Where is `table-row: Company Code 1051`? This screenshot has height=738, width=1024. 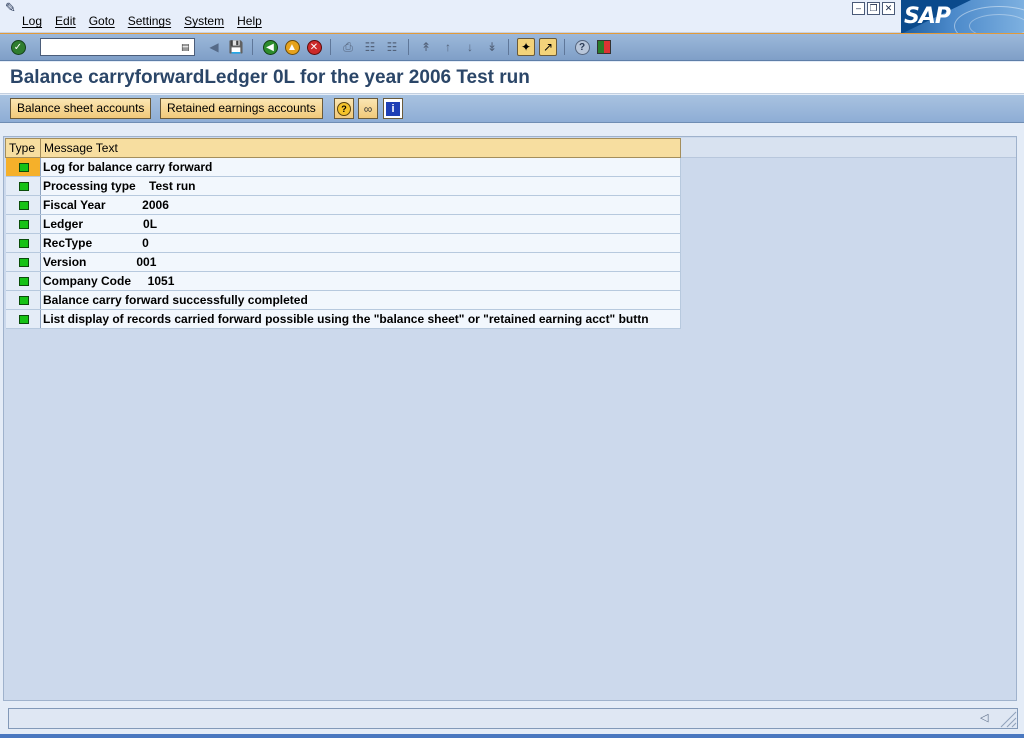
table-row: Company Code 1051 is located at coordinates (343, 281).